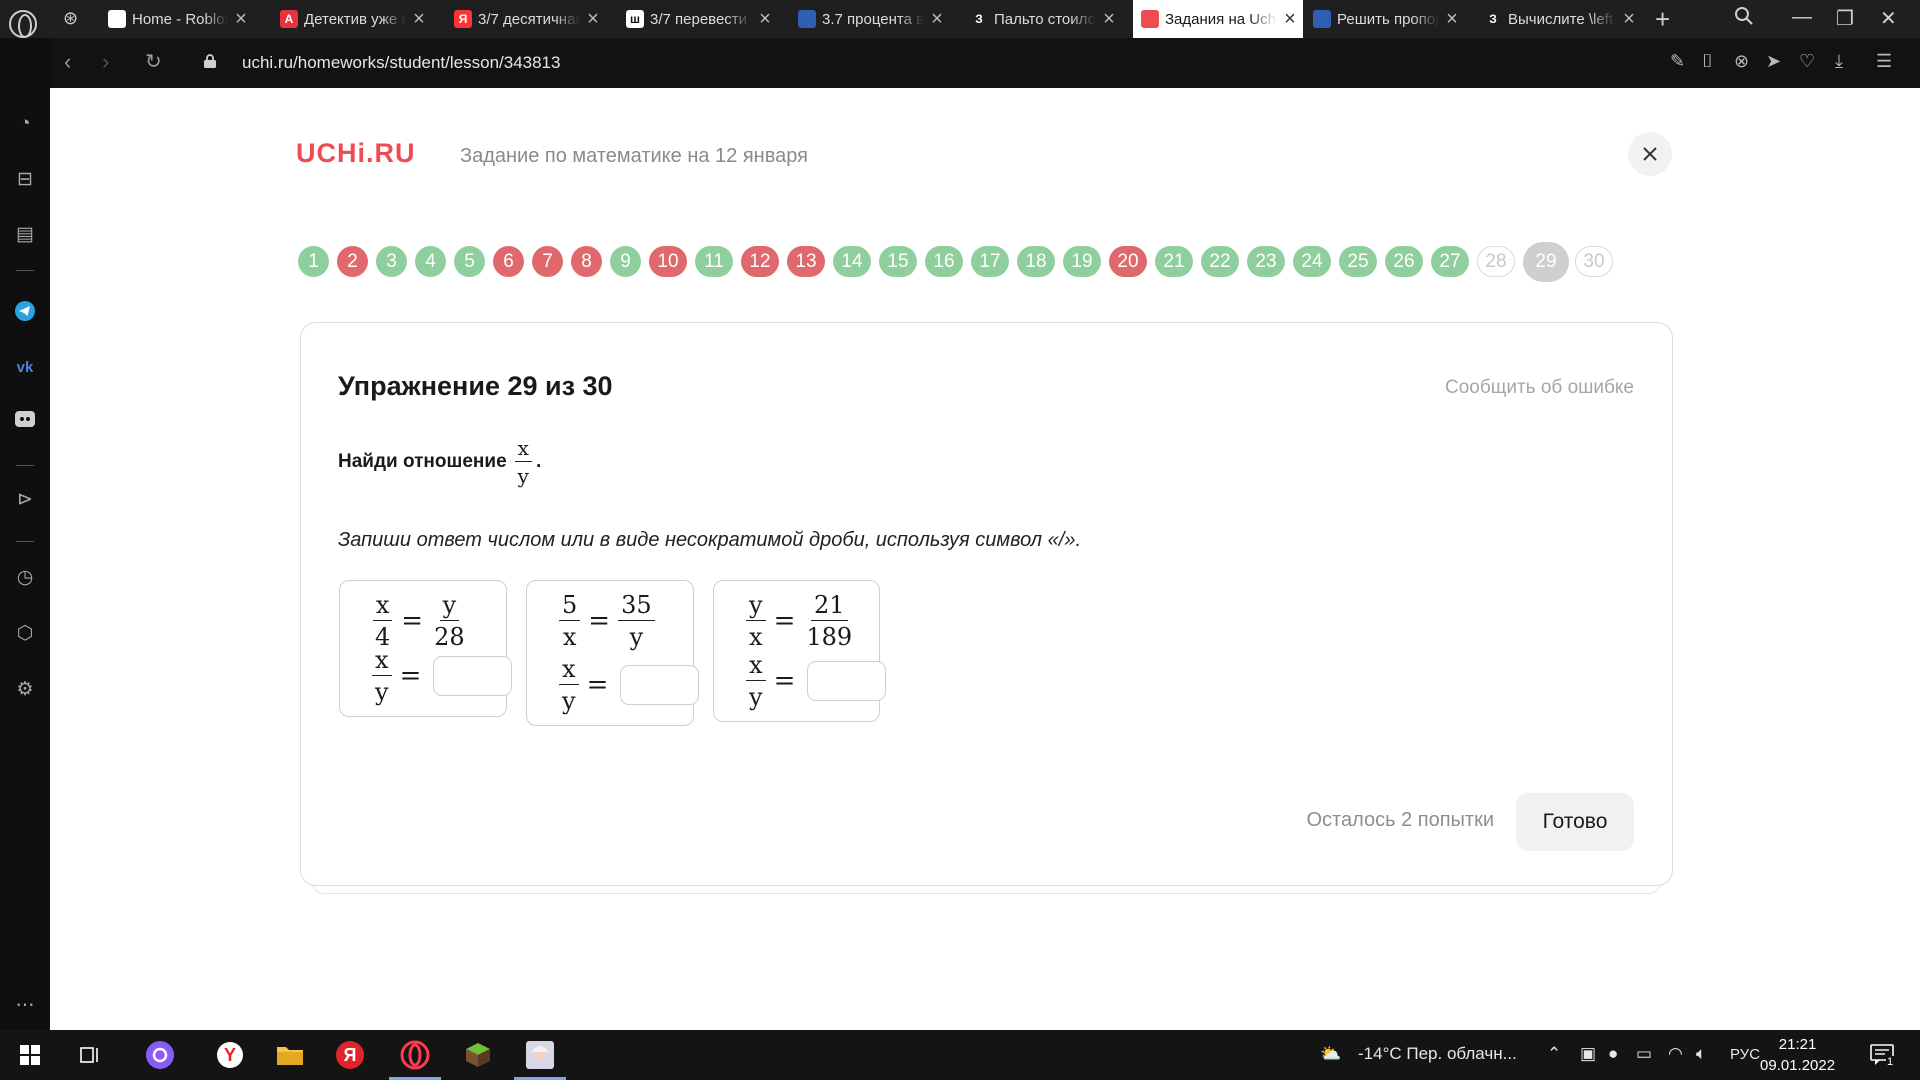 The image size is (1920, 1080). What do you see at coordinates (210, 61) in the screenshot?
I see `lock-icon` at bounding box center [210, 61].